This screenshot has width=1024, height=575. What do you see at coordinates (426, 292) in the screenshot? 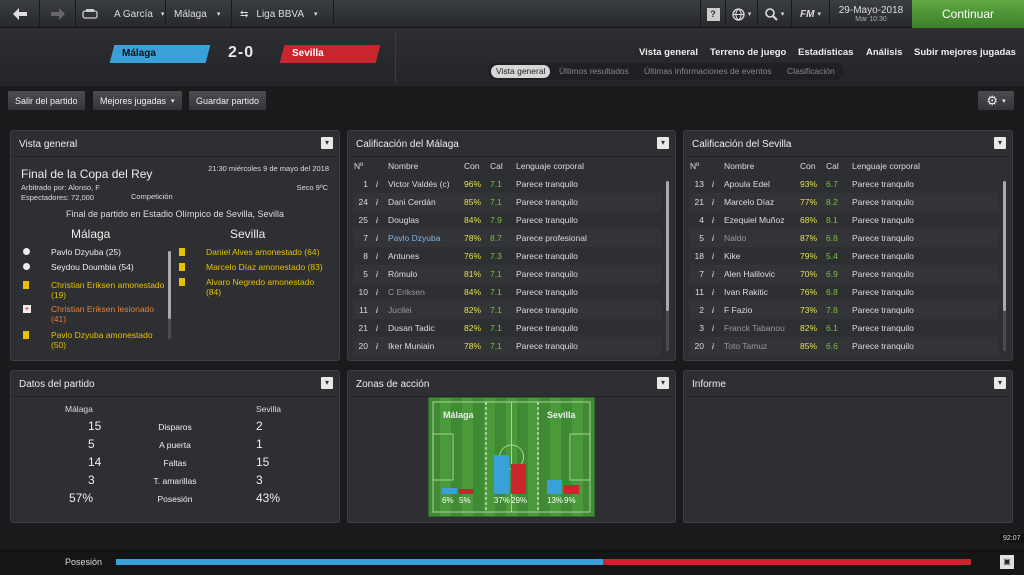
I see `player-name: C Eriksen` at bounding box center [426, 292].